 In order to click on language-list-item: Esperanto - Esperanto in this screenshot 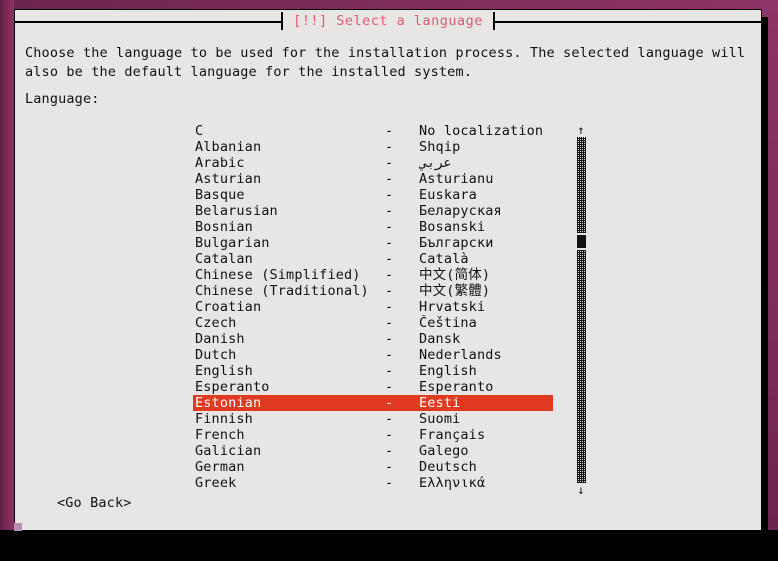, I will do `click(373, 387)`.